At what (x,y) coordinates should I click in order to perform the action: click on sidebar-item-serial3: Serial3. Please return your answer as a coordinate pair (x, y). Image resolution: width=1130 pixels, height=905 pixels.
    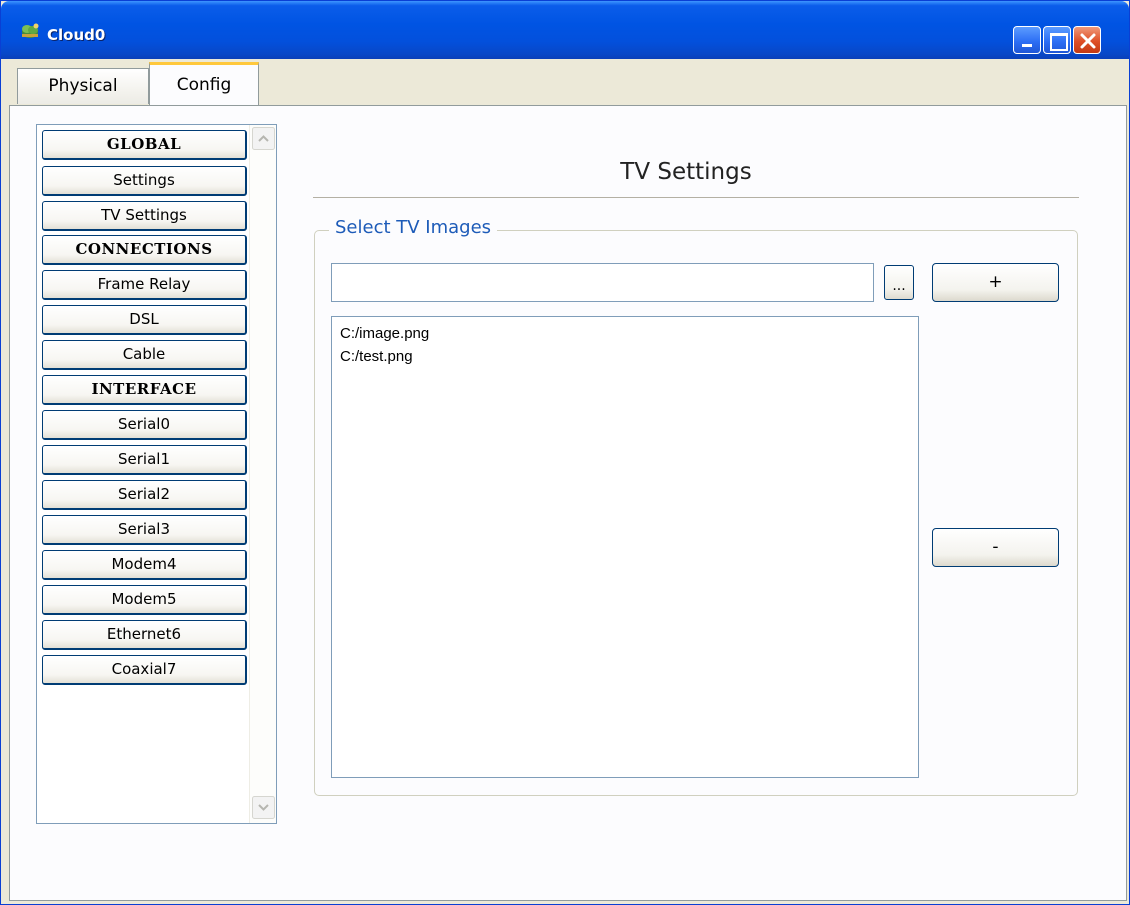
    Looking at the image, I should click on (144, 530).